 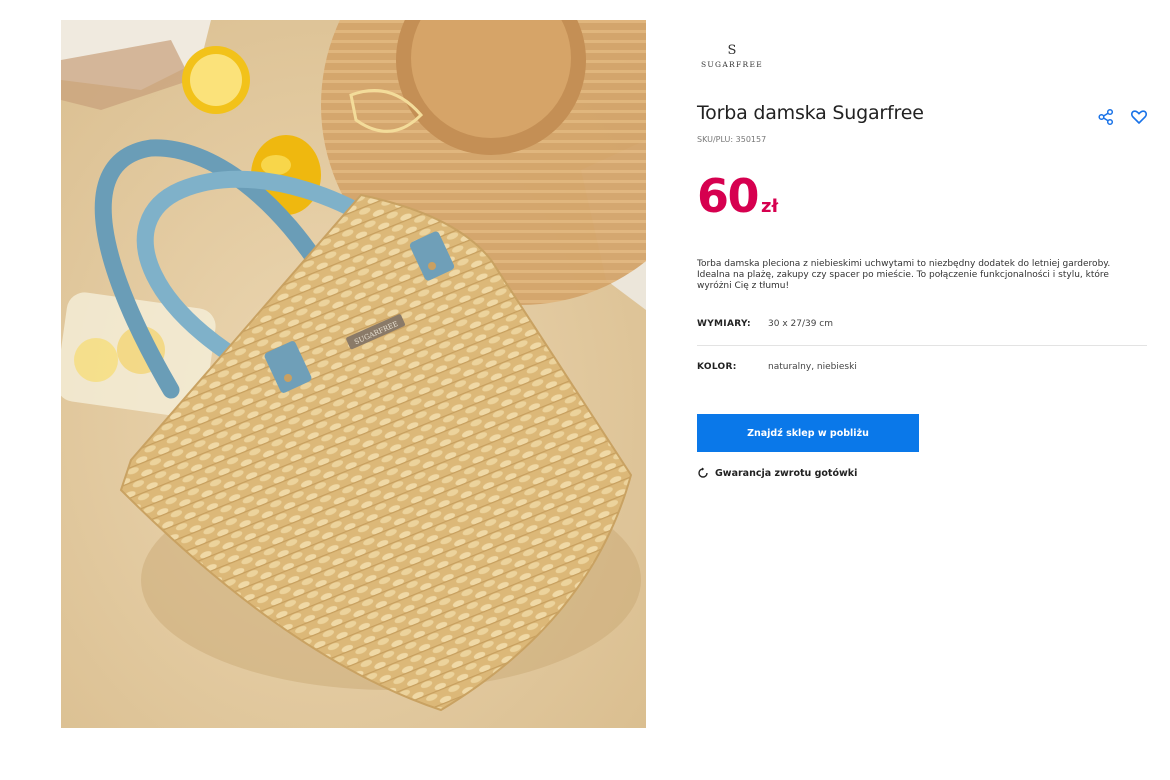 I want to click on attribute-value: 30 x 27/39 cm, so click(x=801, y=324).